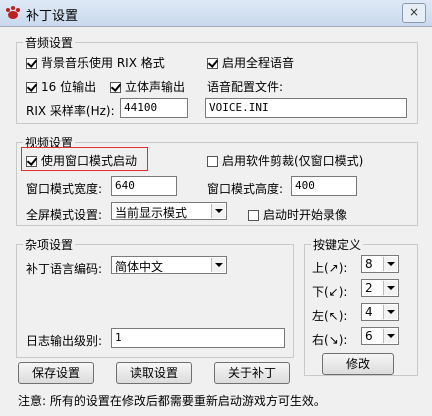  What do you see at coordinates (154, 108) in the screenshot?
I see `rix-rate-input: 44100` at bounding box center [154, 108].